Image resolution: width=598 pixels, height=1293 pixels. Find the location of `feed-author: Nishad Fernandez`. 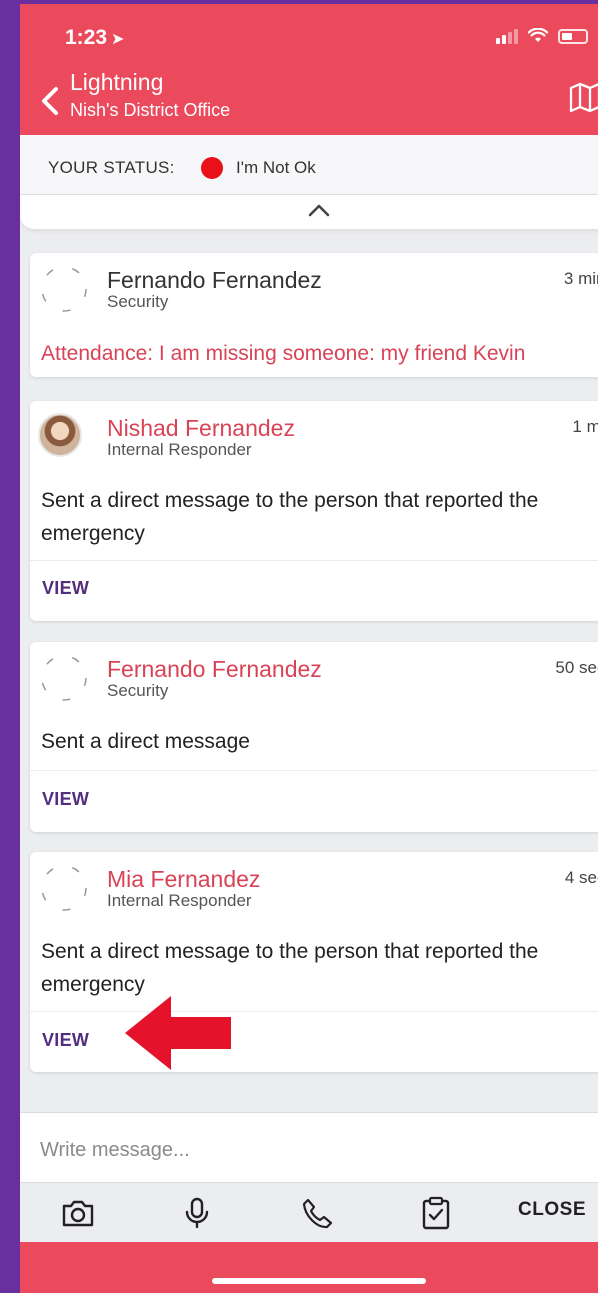

feed-author: Nishad Fernandez is located at coordinates (201, 428).